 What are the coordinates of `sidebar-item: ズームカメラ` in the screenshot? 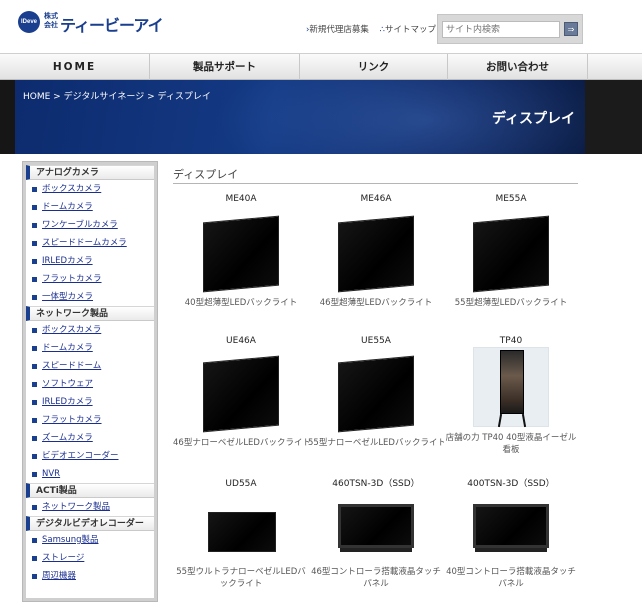 It's located at (90, 438).